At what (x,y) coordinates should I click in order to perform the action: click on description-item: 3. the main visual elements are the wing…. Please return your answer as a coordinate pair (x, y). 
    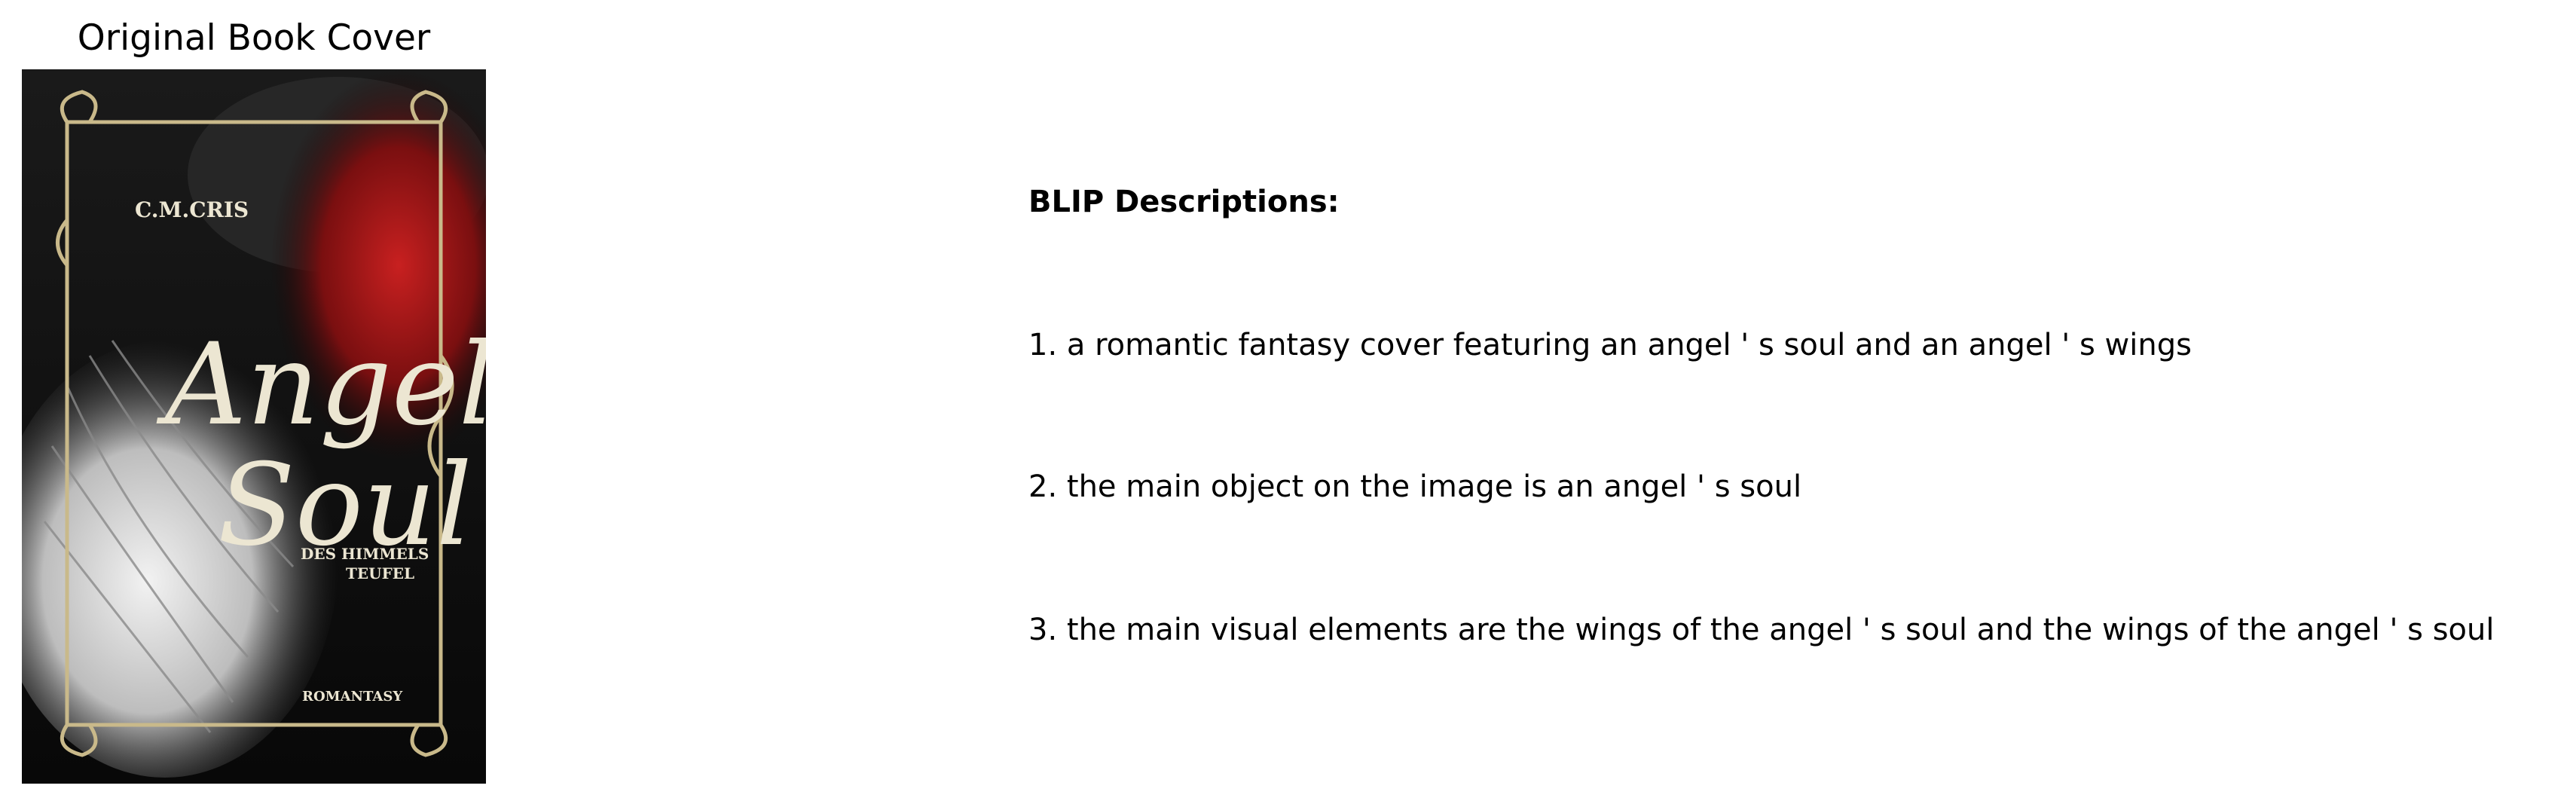
    Looking at the image, I should click on (1761, 630).